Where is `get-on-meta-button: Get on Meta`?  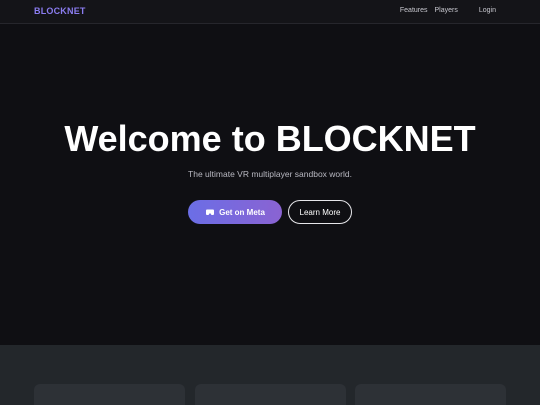
get-on-meta-button: Get on Meta is located at coordinates (235, 212).